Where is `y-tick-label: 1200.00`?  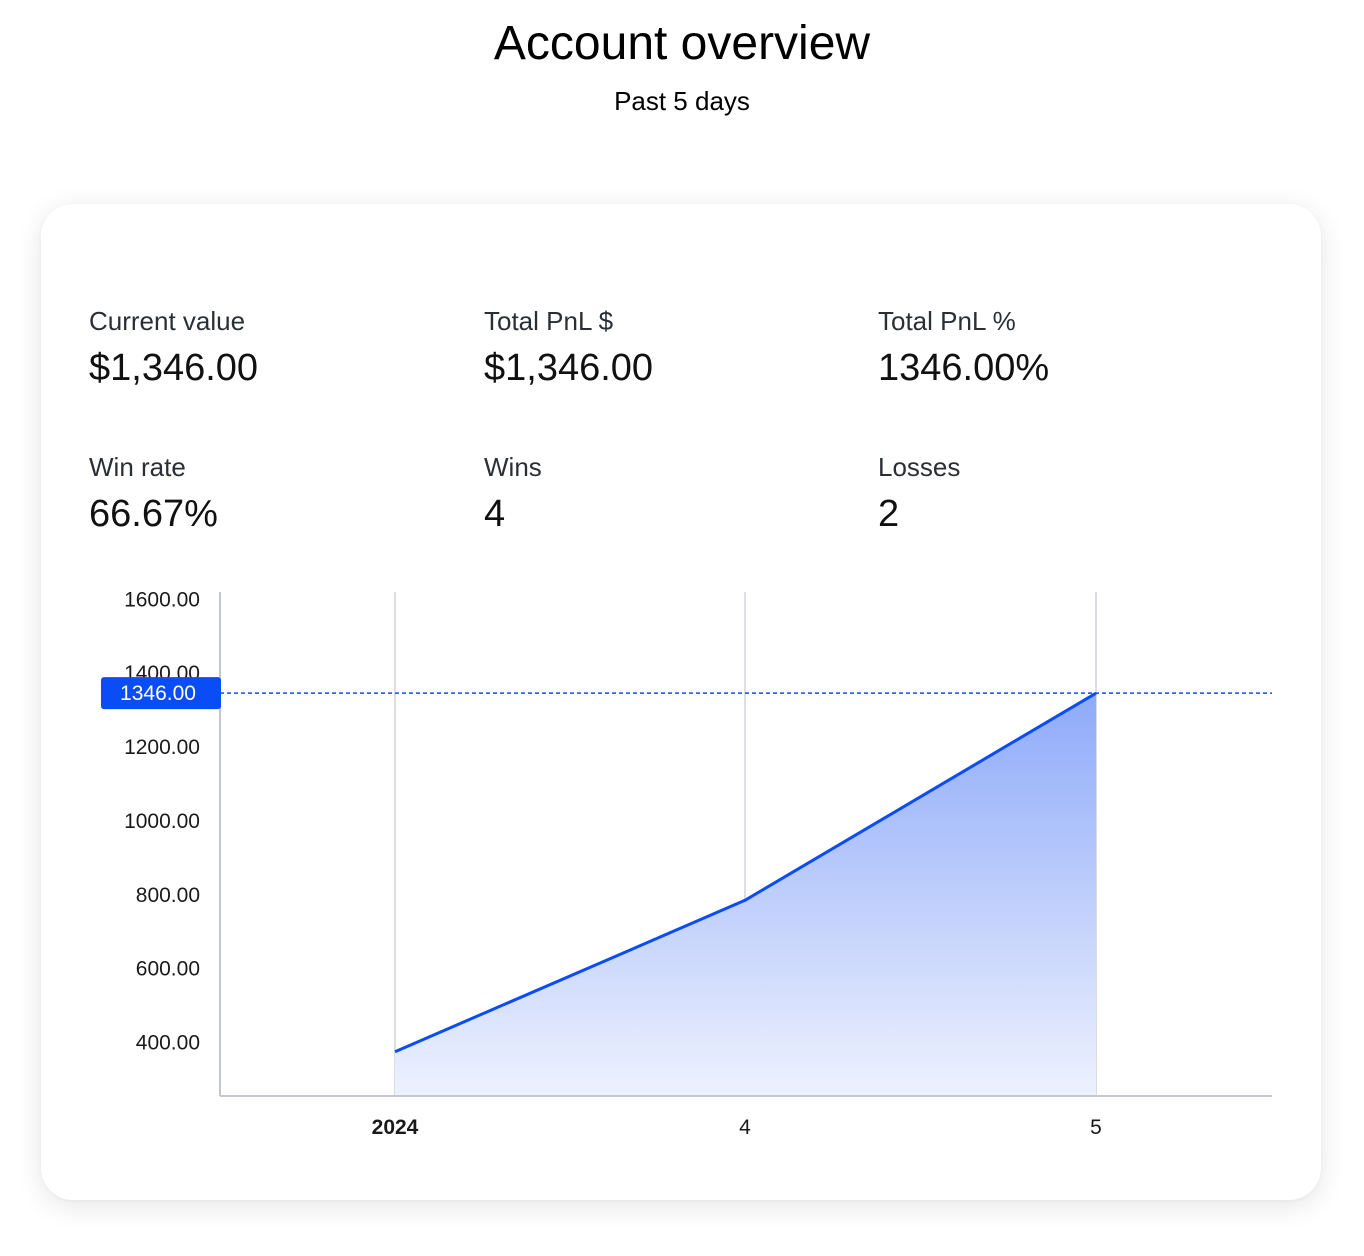
y-tick-label: 1200.00 is located at coordinates (162, 747).